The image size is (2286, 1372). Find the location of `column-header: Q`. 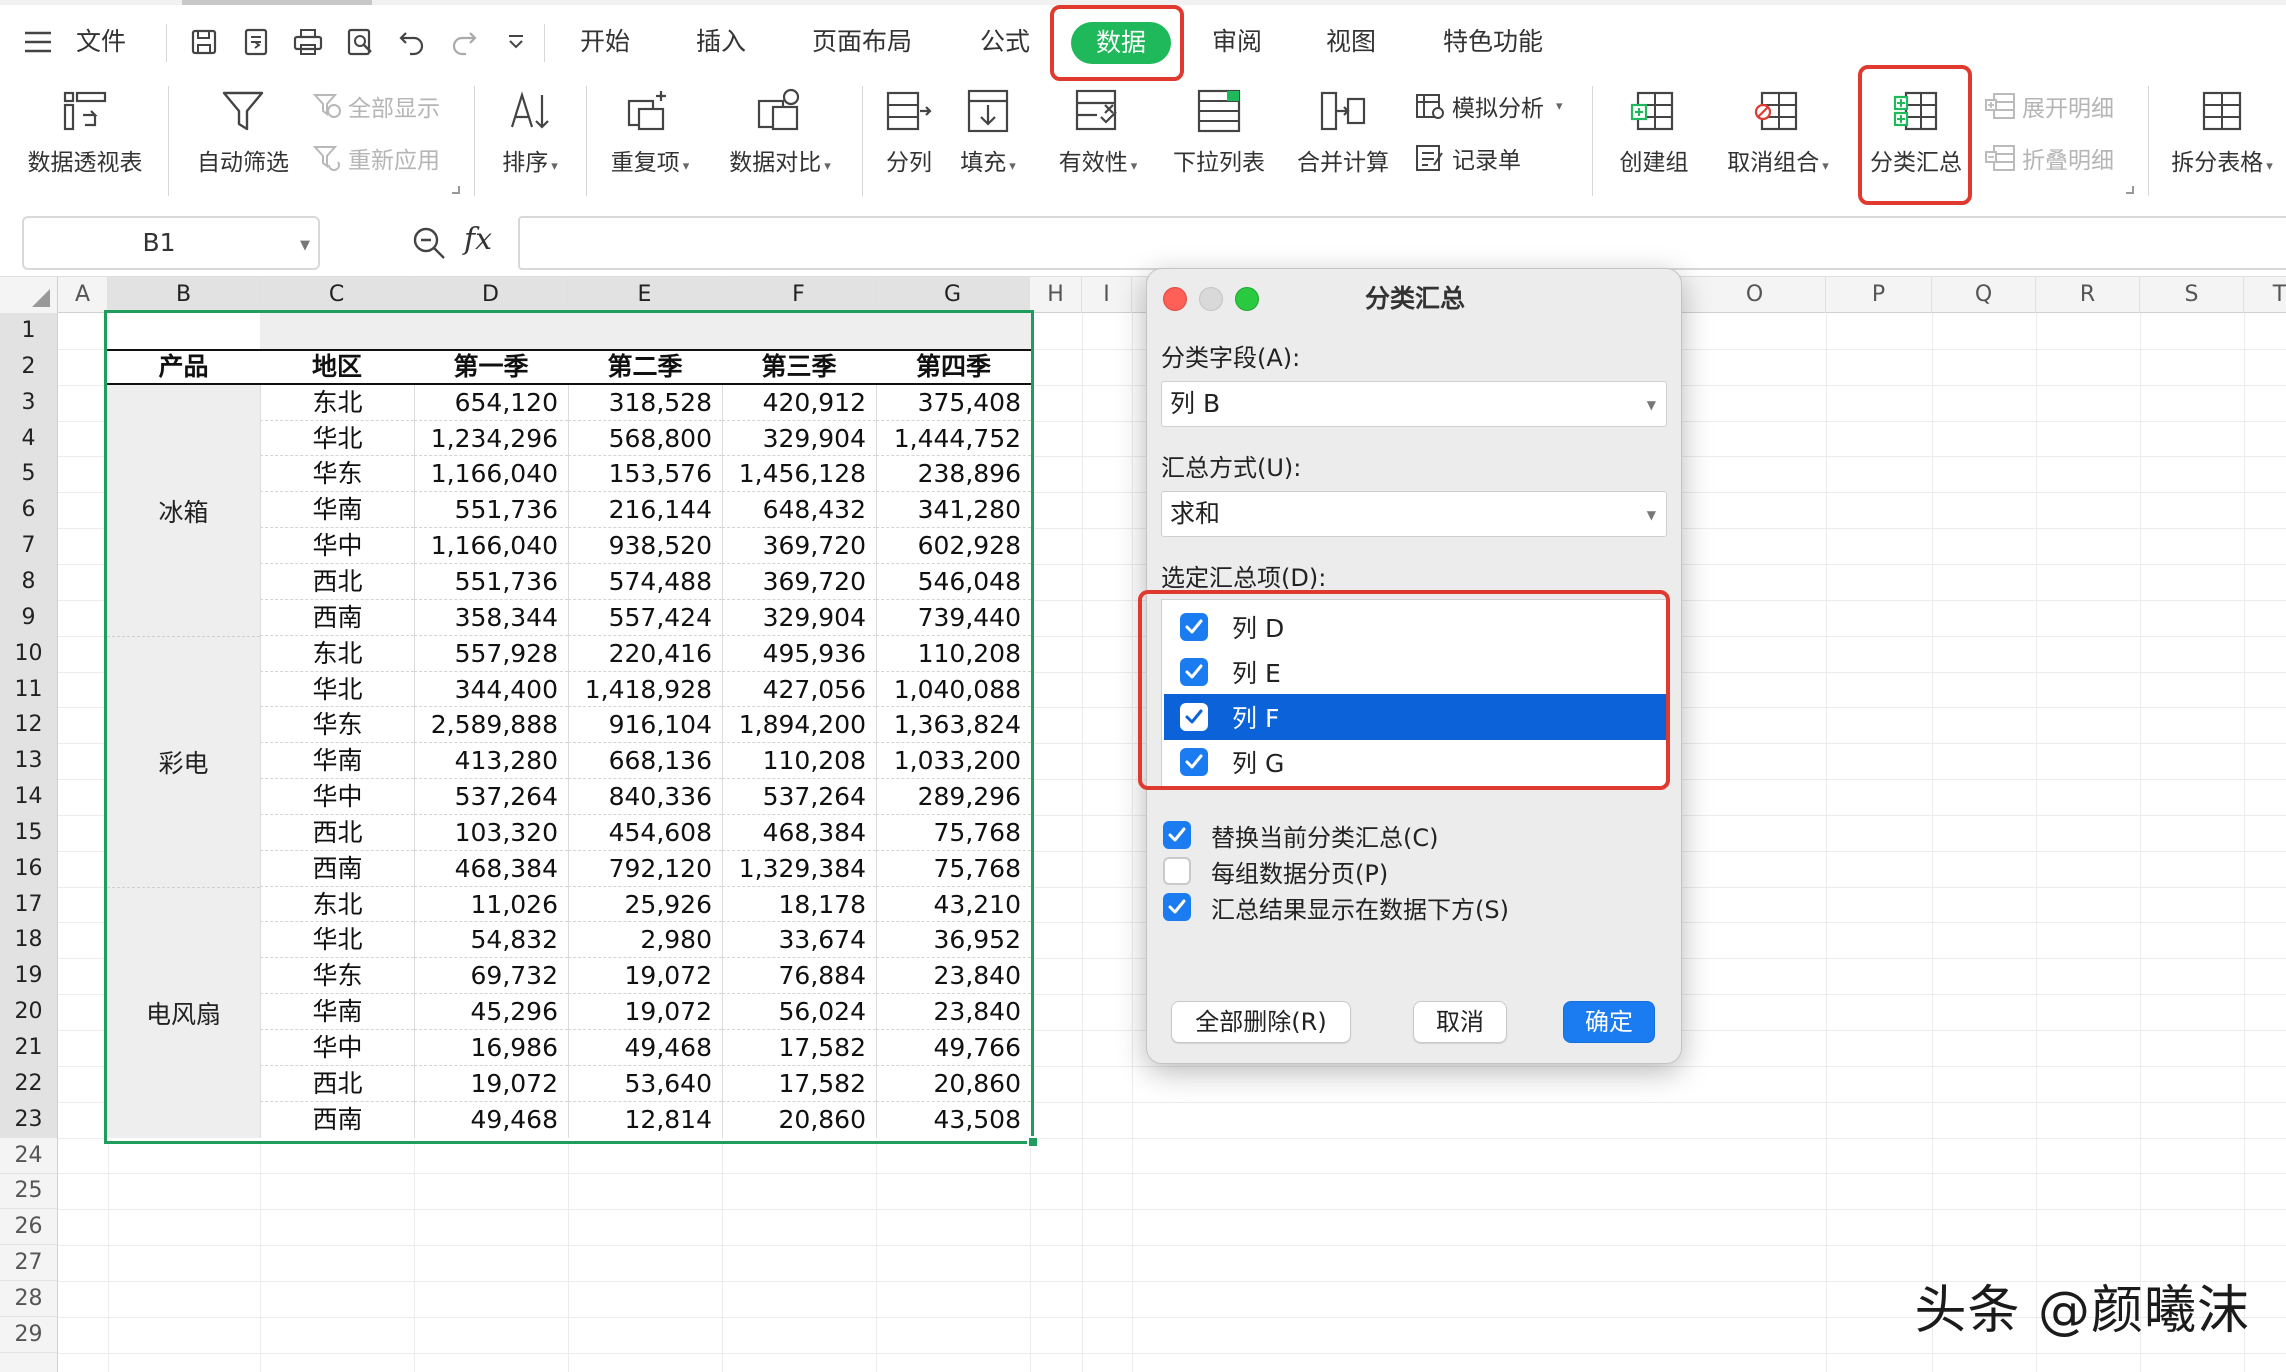

column-header: Q is located at coordinates (1984, 295).